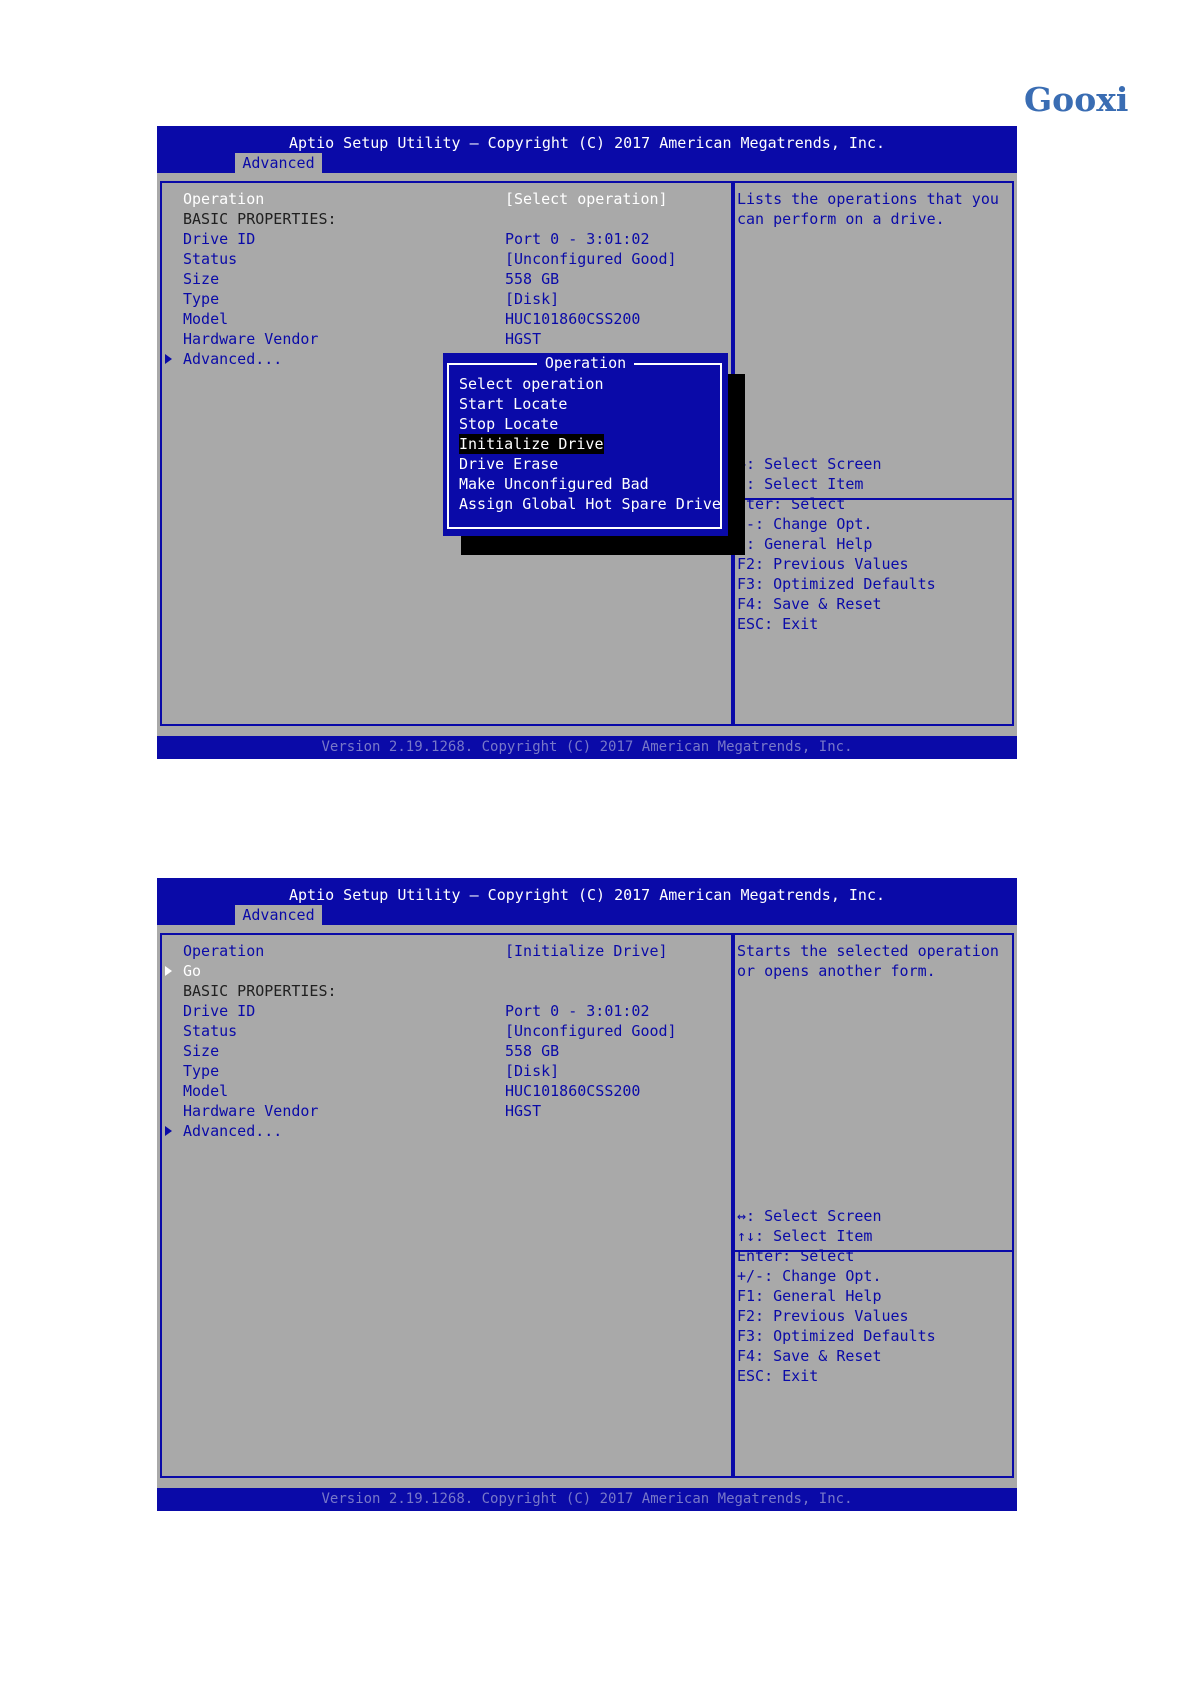 This screenshot has width=1191, height=1684. Describe the element at coordinates (586, 199) in the screenshot. I see `operation-value: [Select operation]` at that location.